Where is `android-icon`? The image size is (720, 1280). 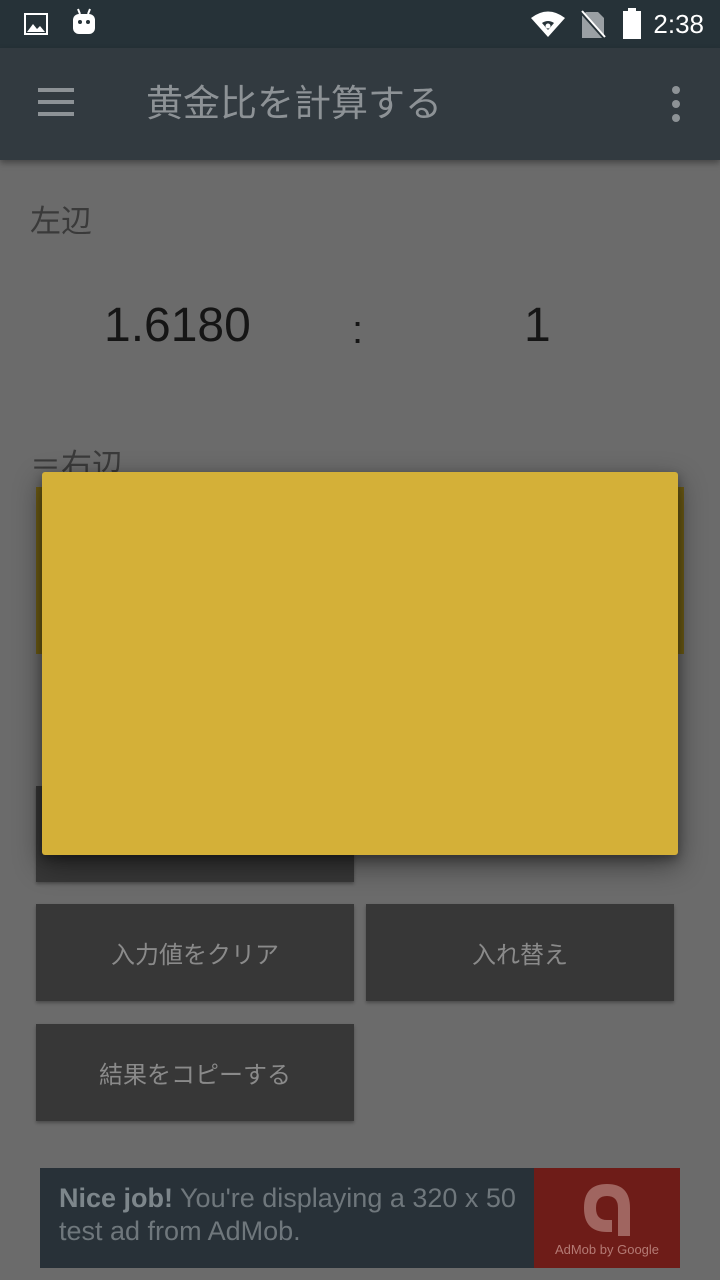 android-icon is located at coordinates (84, 24).